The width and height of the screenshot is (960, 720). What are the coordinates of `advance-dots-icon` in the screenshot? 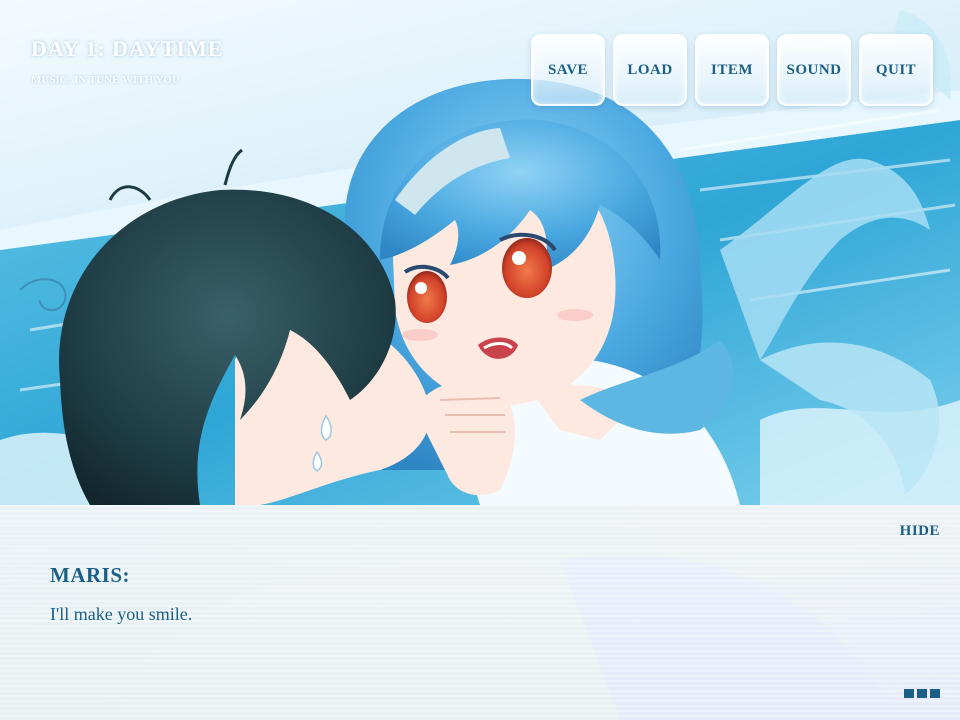 It's located at (922, 693).